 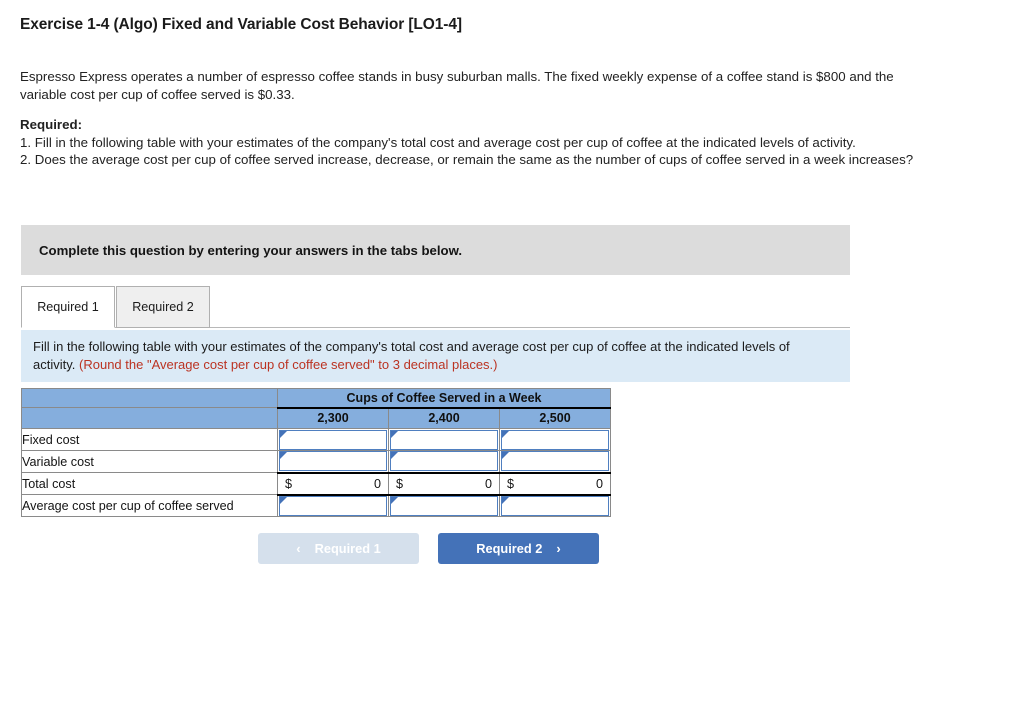 What do you see at coordinates (347, 548) in the screenshot?
I see `previous-button-label: Required 1` at bounding box center [347, 548].